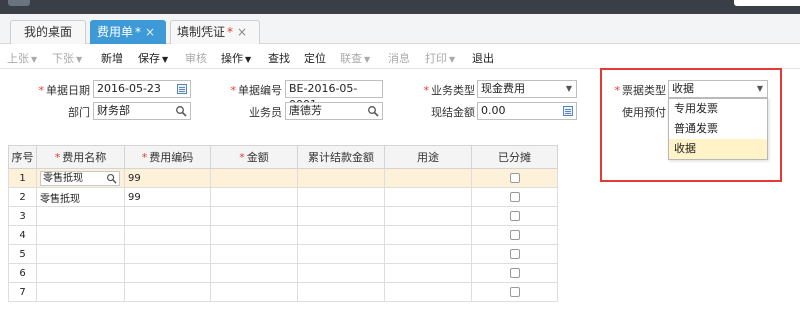 Image resolution: width=800 pixels, height=322 pixels. What do you see at coordinates (142, 111) in the screenshot?
I see `dept-field: 财务部` at bounding box center [142, 111].